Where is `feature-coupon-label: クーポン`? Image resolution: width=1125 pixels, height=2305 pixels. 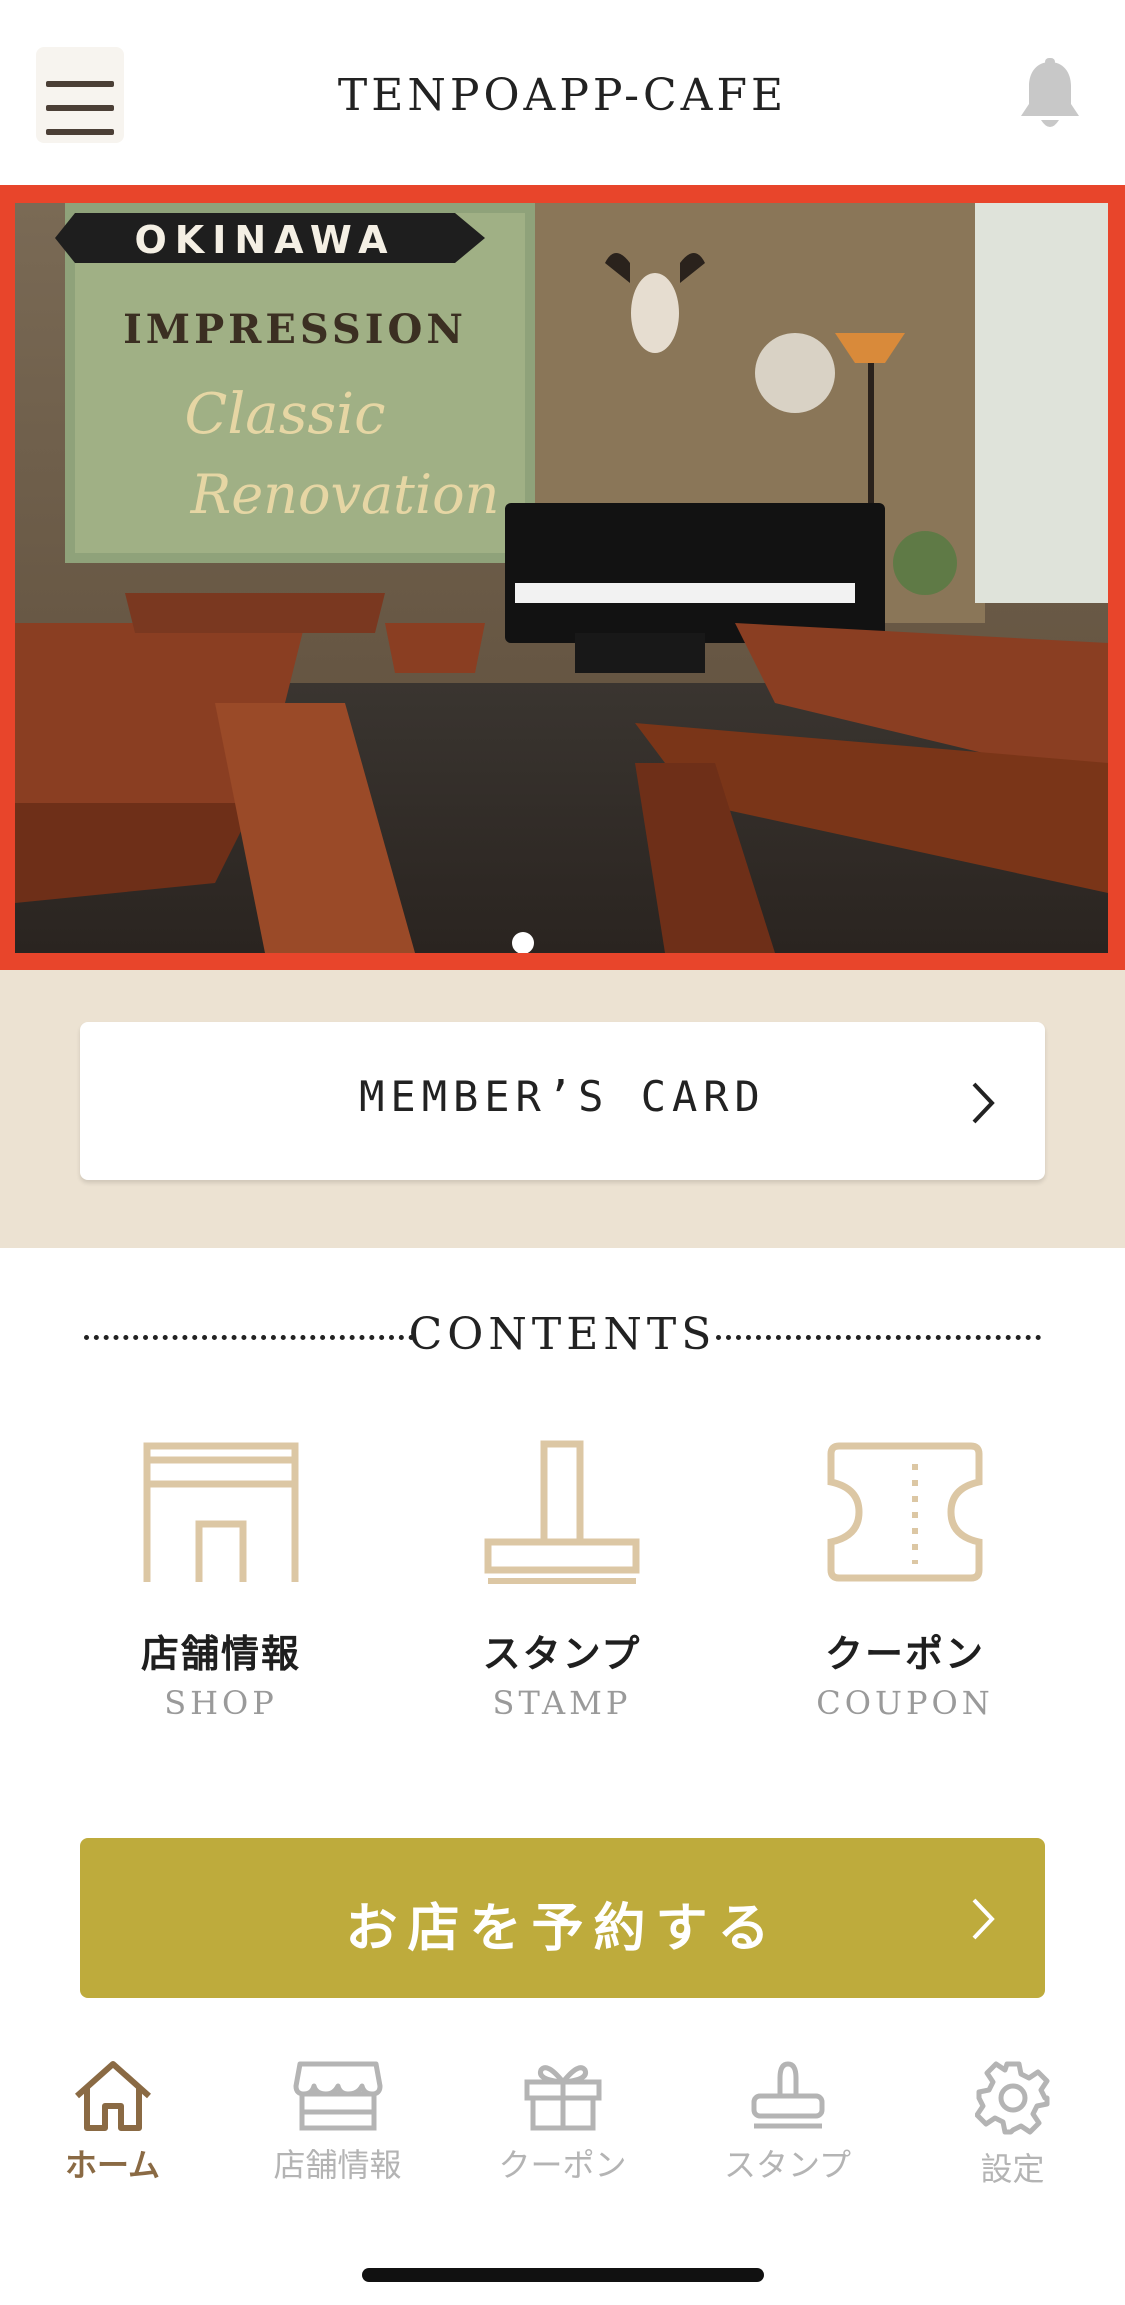
feature-coupon-label: クーポン is located at coordinates (904, 1654).